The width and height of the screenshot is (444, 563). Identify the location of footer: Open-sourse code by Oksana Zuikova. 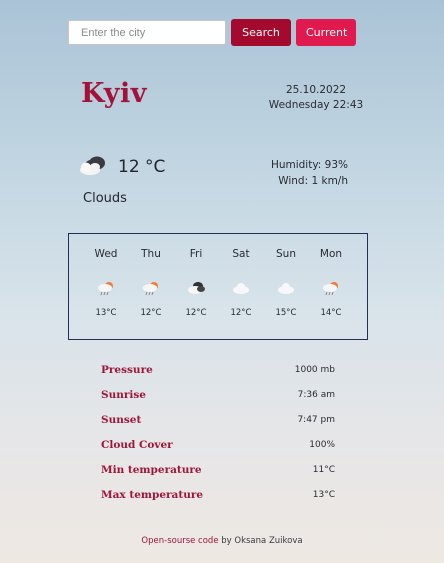
(222, 541).